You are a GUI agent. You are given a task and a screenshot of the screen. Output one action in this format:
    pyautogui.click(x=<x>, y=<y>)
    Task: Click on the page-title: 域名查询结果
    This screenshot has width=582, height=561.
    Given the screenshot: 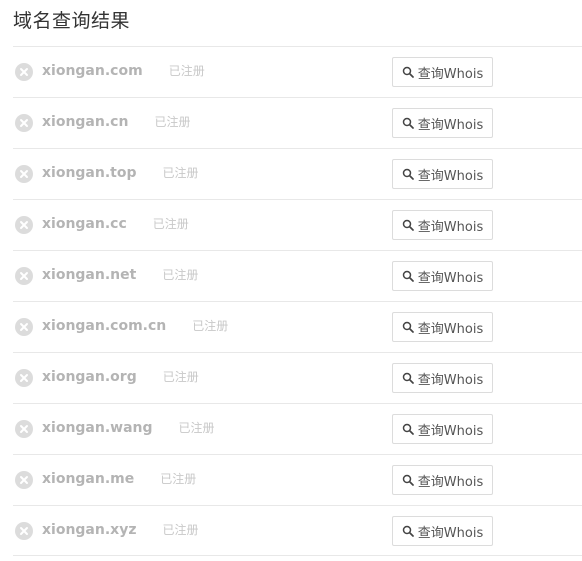 What is the action you would take?
    pyautogui.click(x=72, y=21)
    